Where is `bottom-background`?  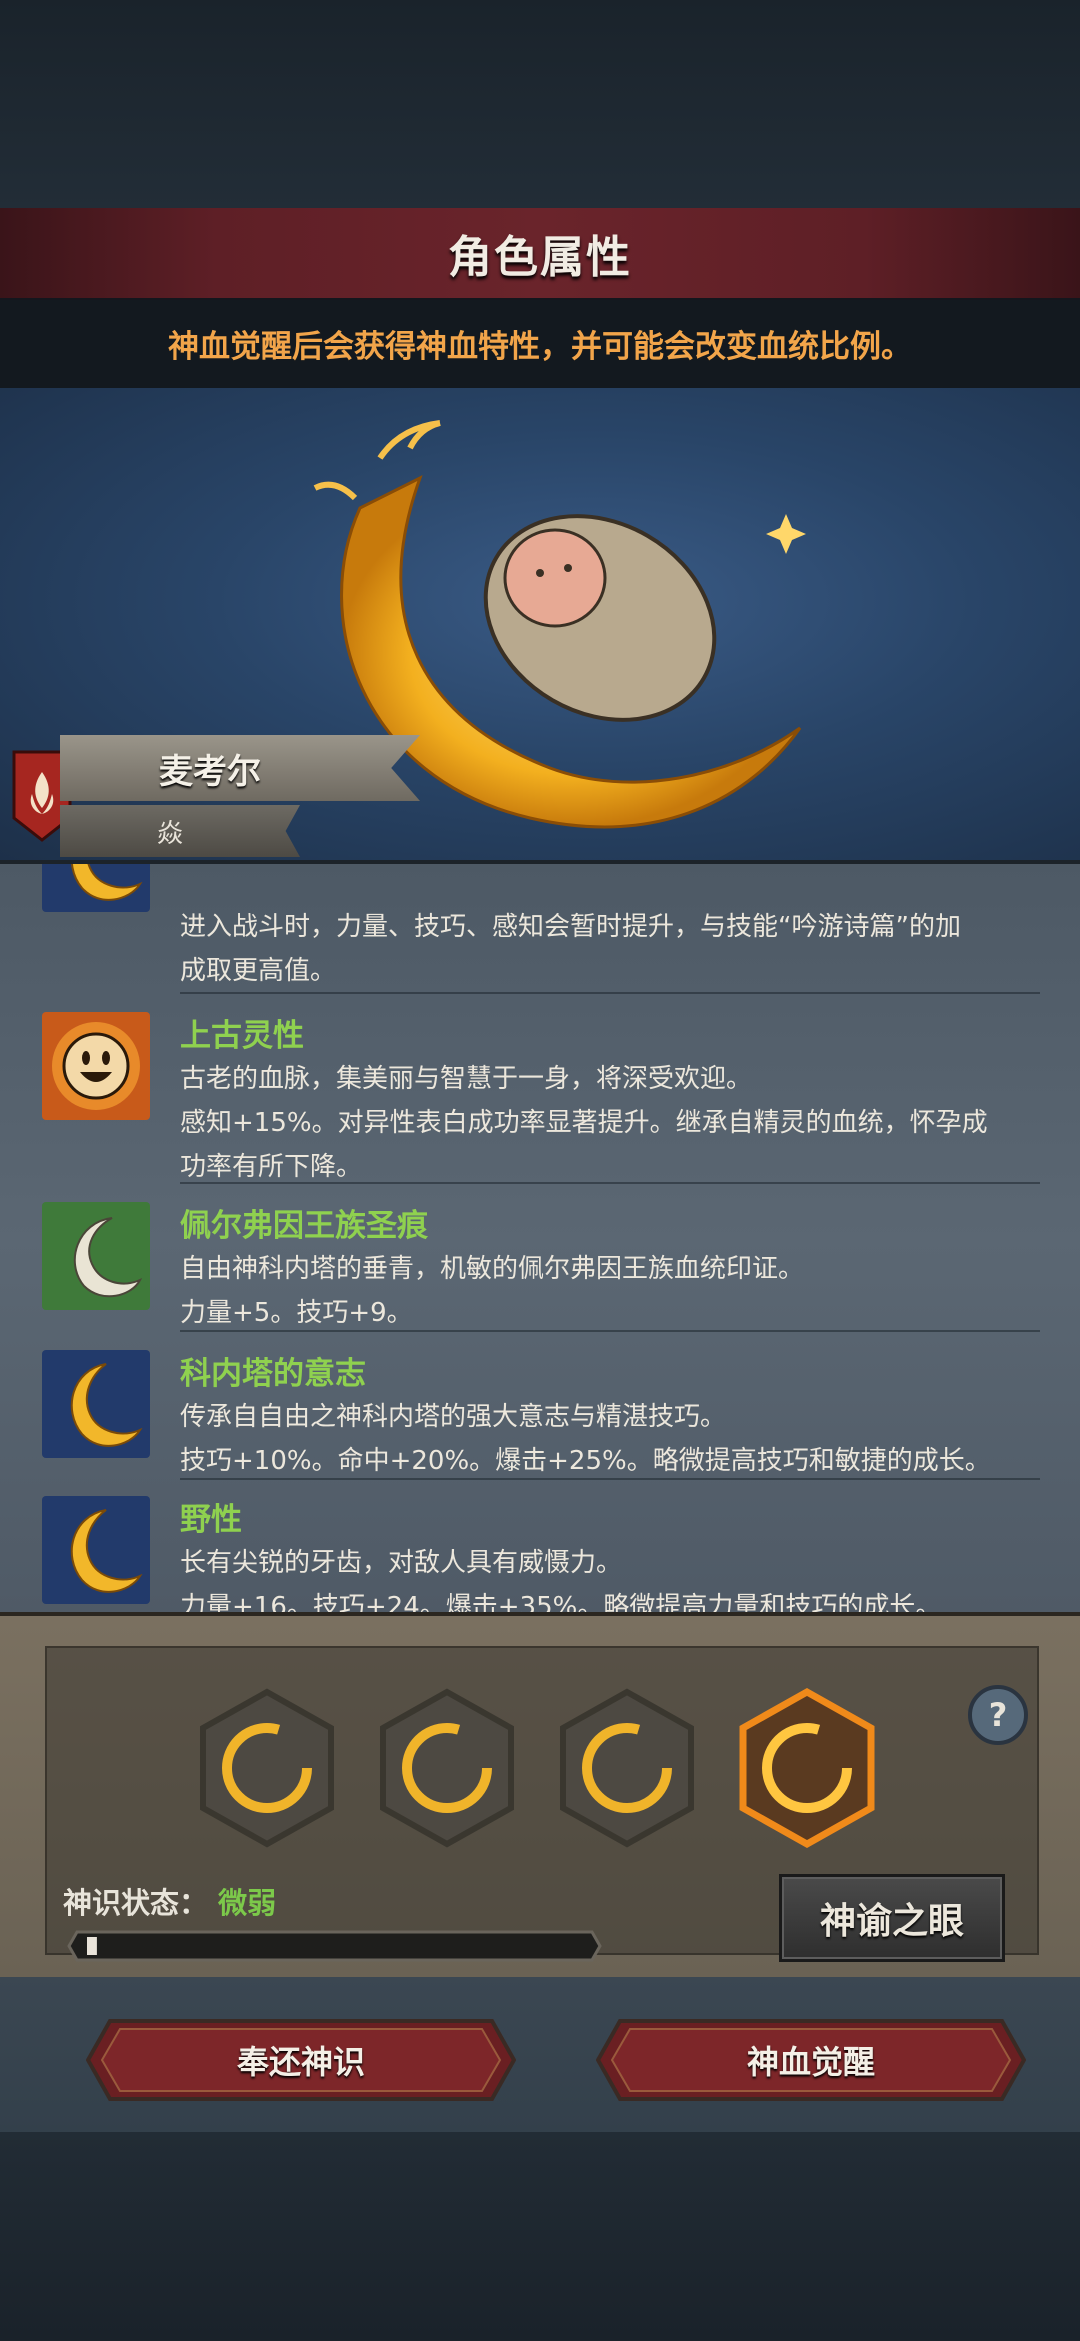 bottom-background is located at coordinates (540, 2236).